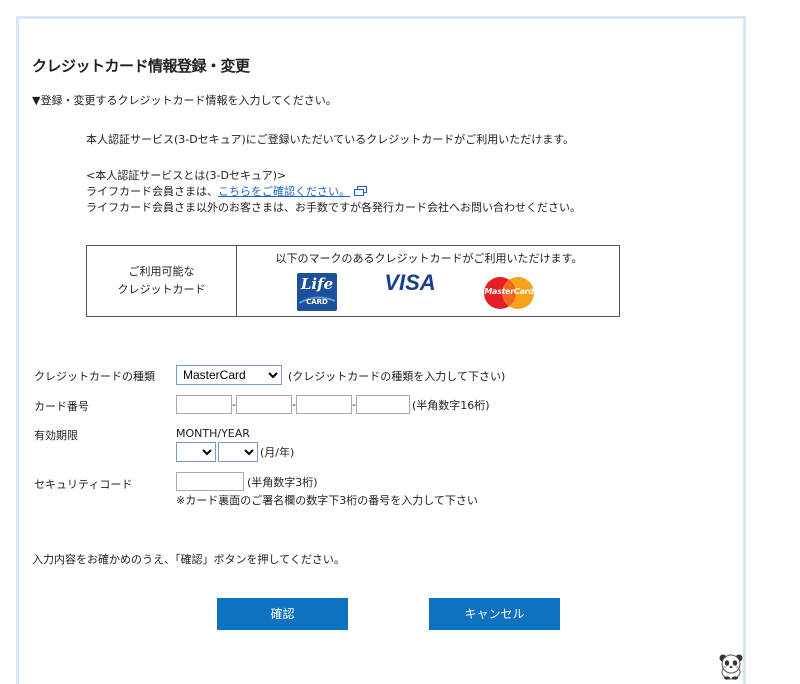  I want to click on mastercard-logo: MasterCard, so click(509, 293).